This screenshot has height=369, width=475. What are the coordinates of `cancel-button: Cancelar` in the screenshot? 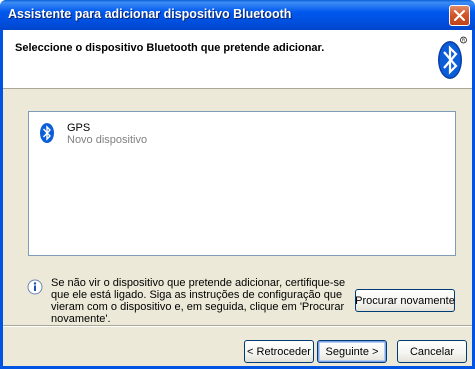 It's located at (432, 351).